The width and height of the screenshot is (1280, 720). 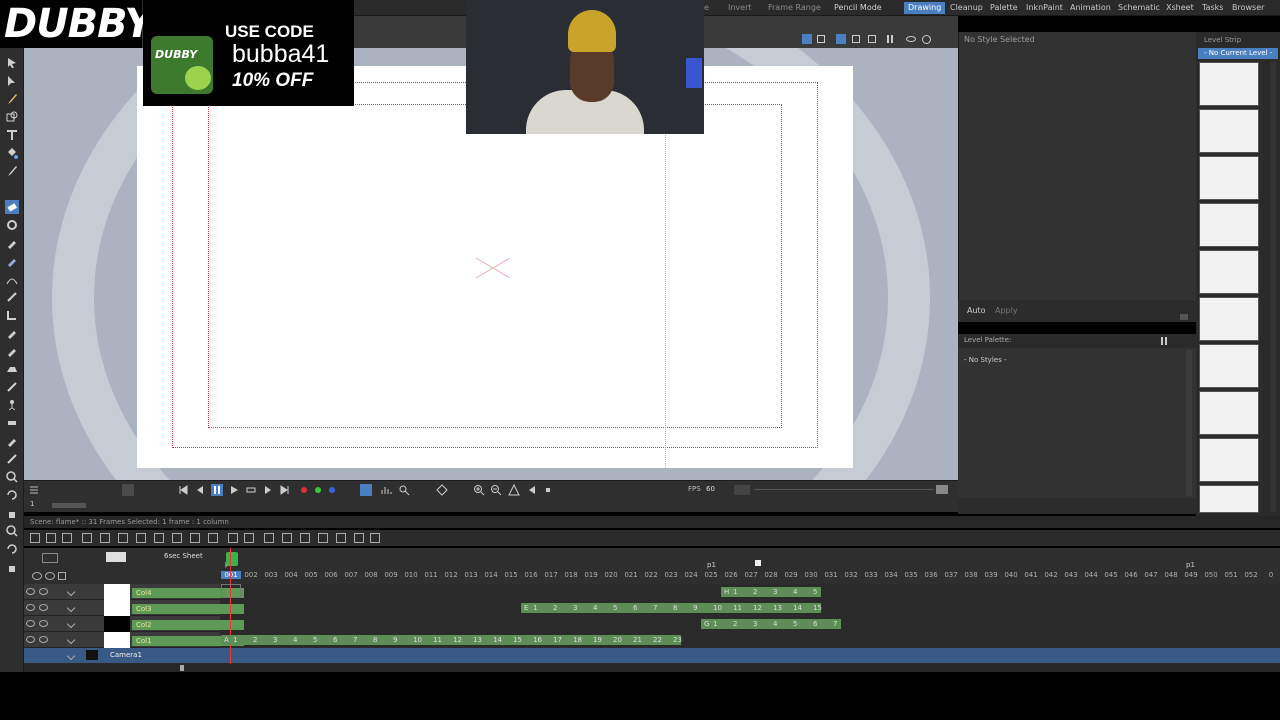 What do you see at coordinates (386, 490) in the screenshot?
I see `histogram-icon` at bounding box center [386, 490].